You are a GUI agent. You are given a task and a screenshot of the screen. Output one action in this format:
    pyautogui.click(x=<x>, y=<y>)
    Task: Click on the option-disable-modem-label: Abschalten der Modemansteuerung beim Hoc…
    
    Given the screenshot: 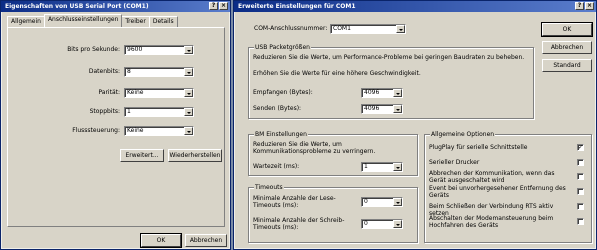 What is the action you would take?
    pyautogui.click(x=491, y=222)
    